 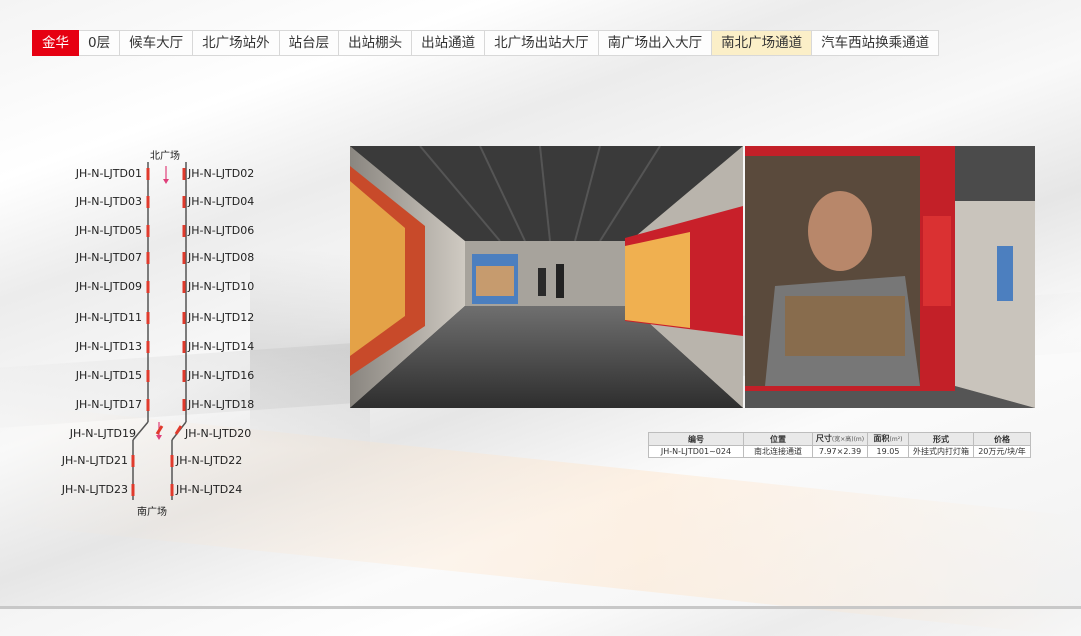 I want to click on cell-size: 7.97×2.39, so click(x=840, y=451).